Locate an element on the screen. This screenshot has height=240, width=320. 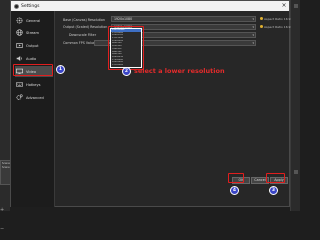
sidebar-item-label: Advanced is located at coordinates (35, 97).